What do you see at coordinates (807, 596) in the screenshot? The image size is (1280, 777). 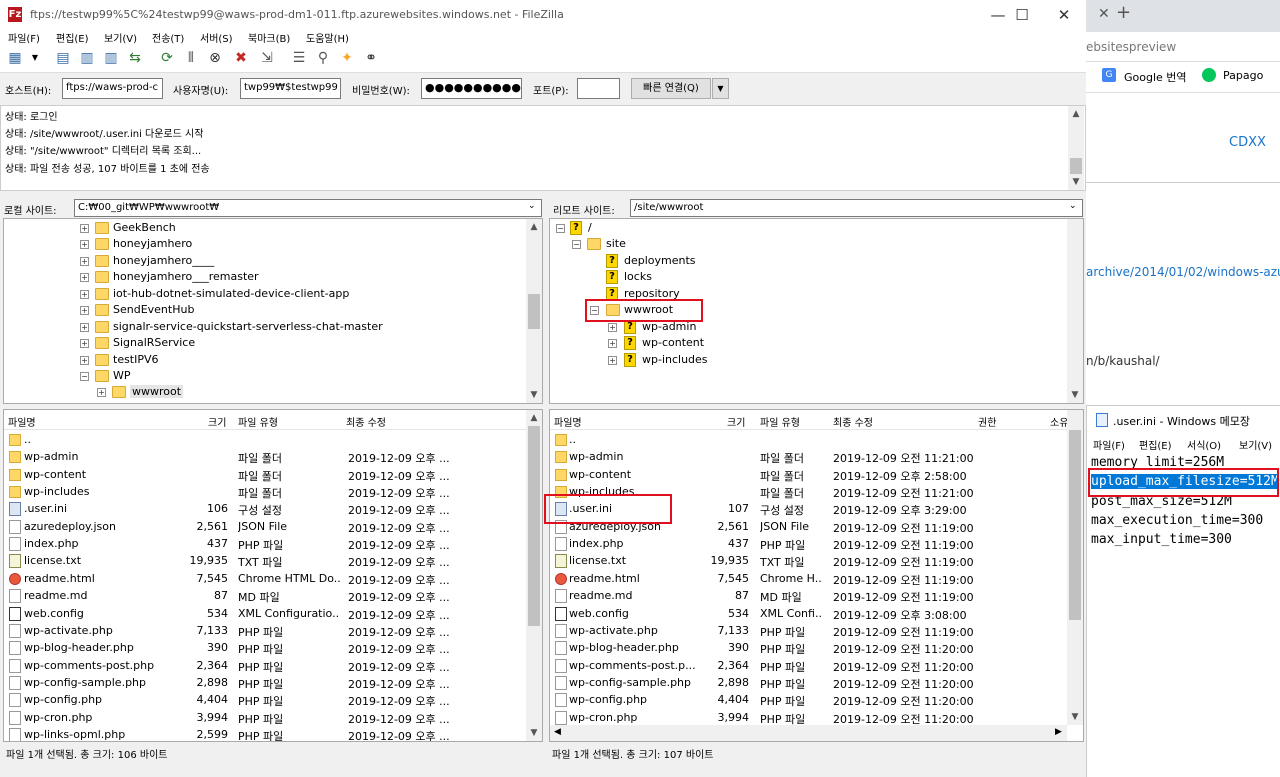 I see `file-row: readme.md 87 MD 파일 2019-12-09 오전 11:19:00` at bounding box center [807, 596].